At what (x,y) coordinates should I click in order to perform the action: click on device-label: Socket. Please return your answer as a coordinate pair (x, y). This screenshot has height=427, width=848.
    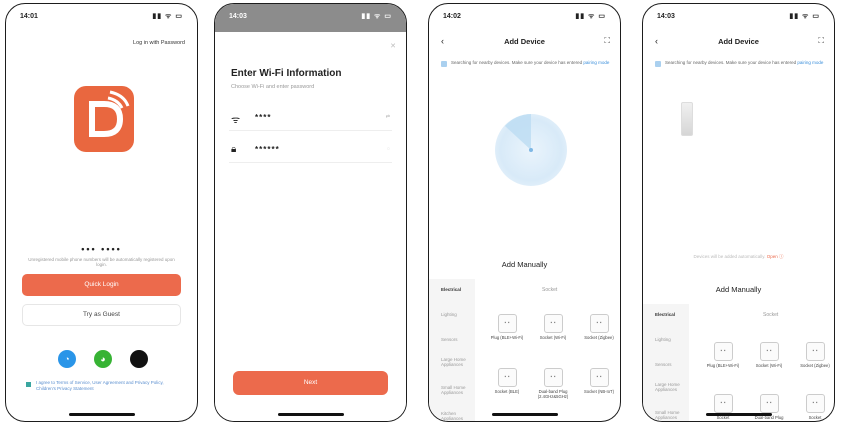
    Looking at the image, I should click on (815, 417).